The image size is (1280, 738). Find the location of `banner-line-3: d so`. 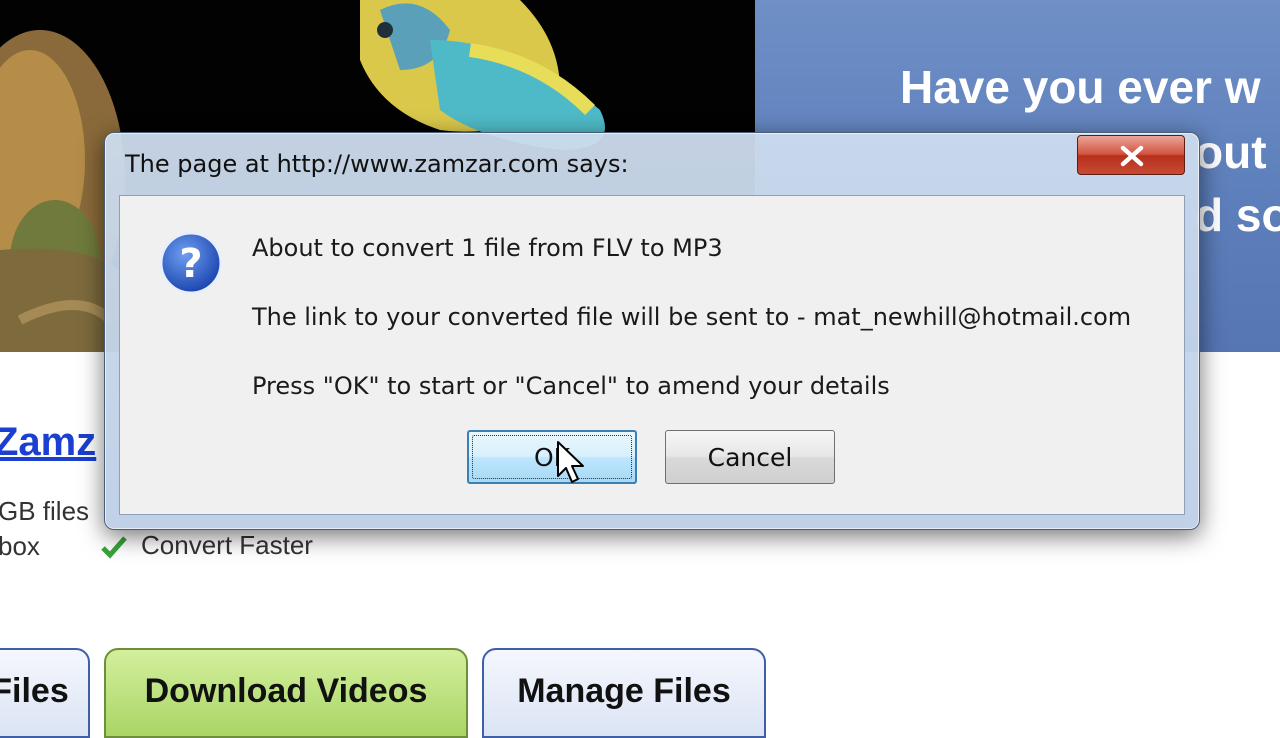

banner-line-3: d so is located at coordinates (1237, 215).